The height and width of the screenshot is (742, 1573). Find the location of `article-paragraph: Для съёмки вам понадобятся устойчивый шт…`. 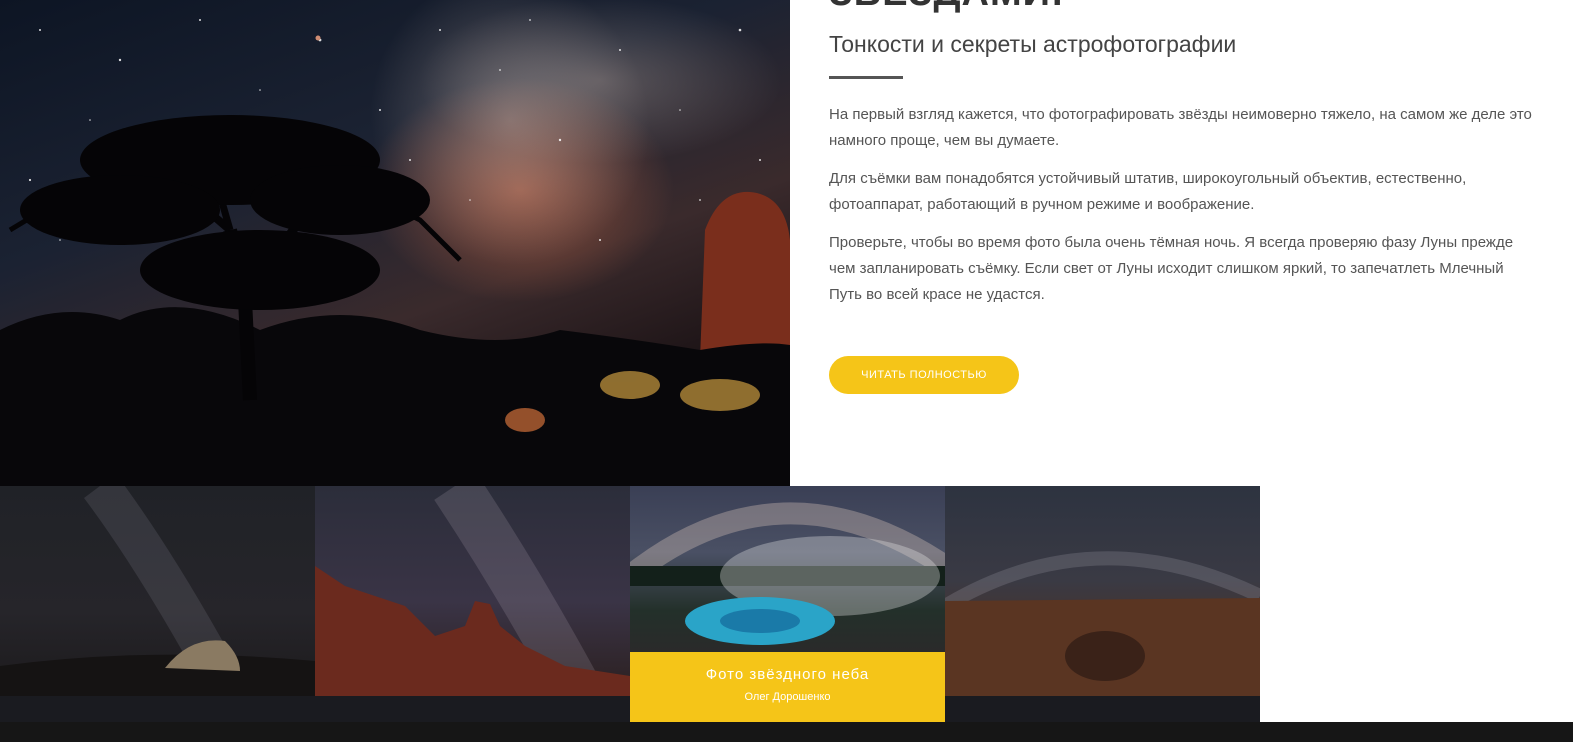

article-paragraph: Для съёмки вам понадобятся устойчивый шт… is located at coordinates (1148, 191).